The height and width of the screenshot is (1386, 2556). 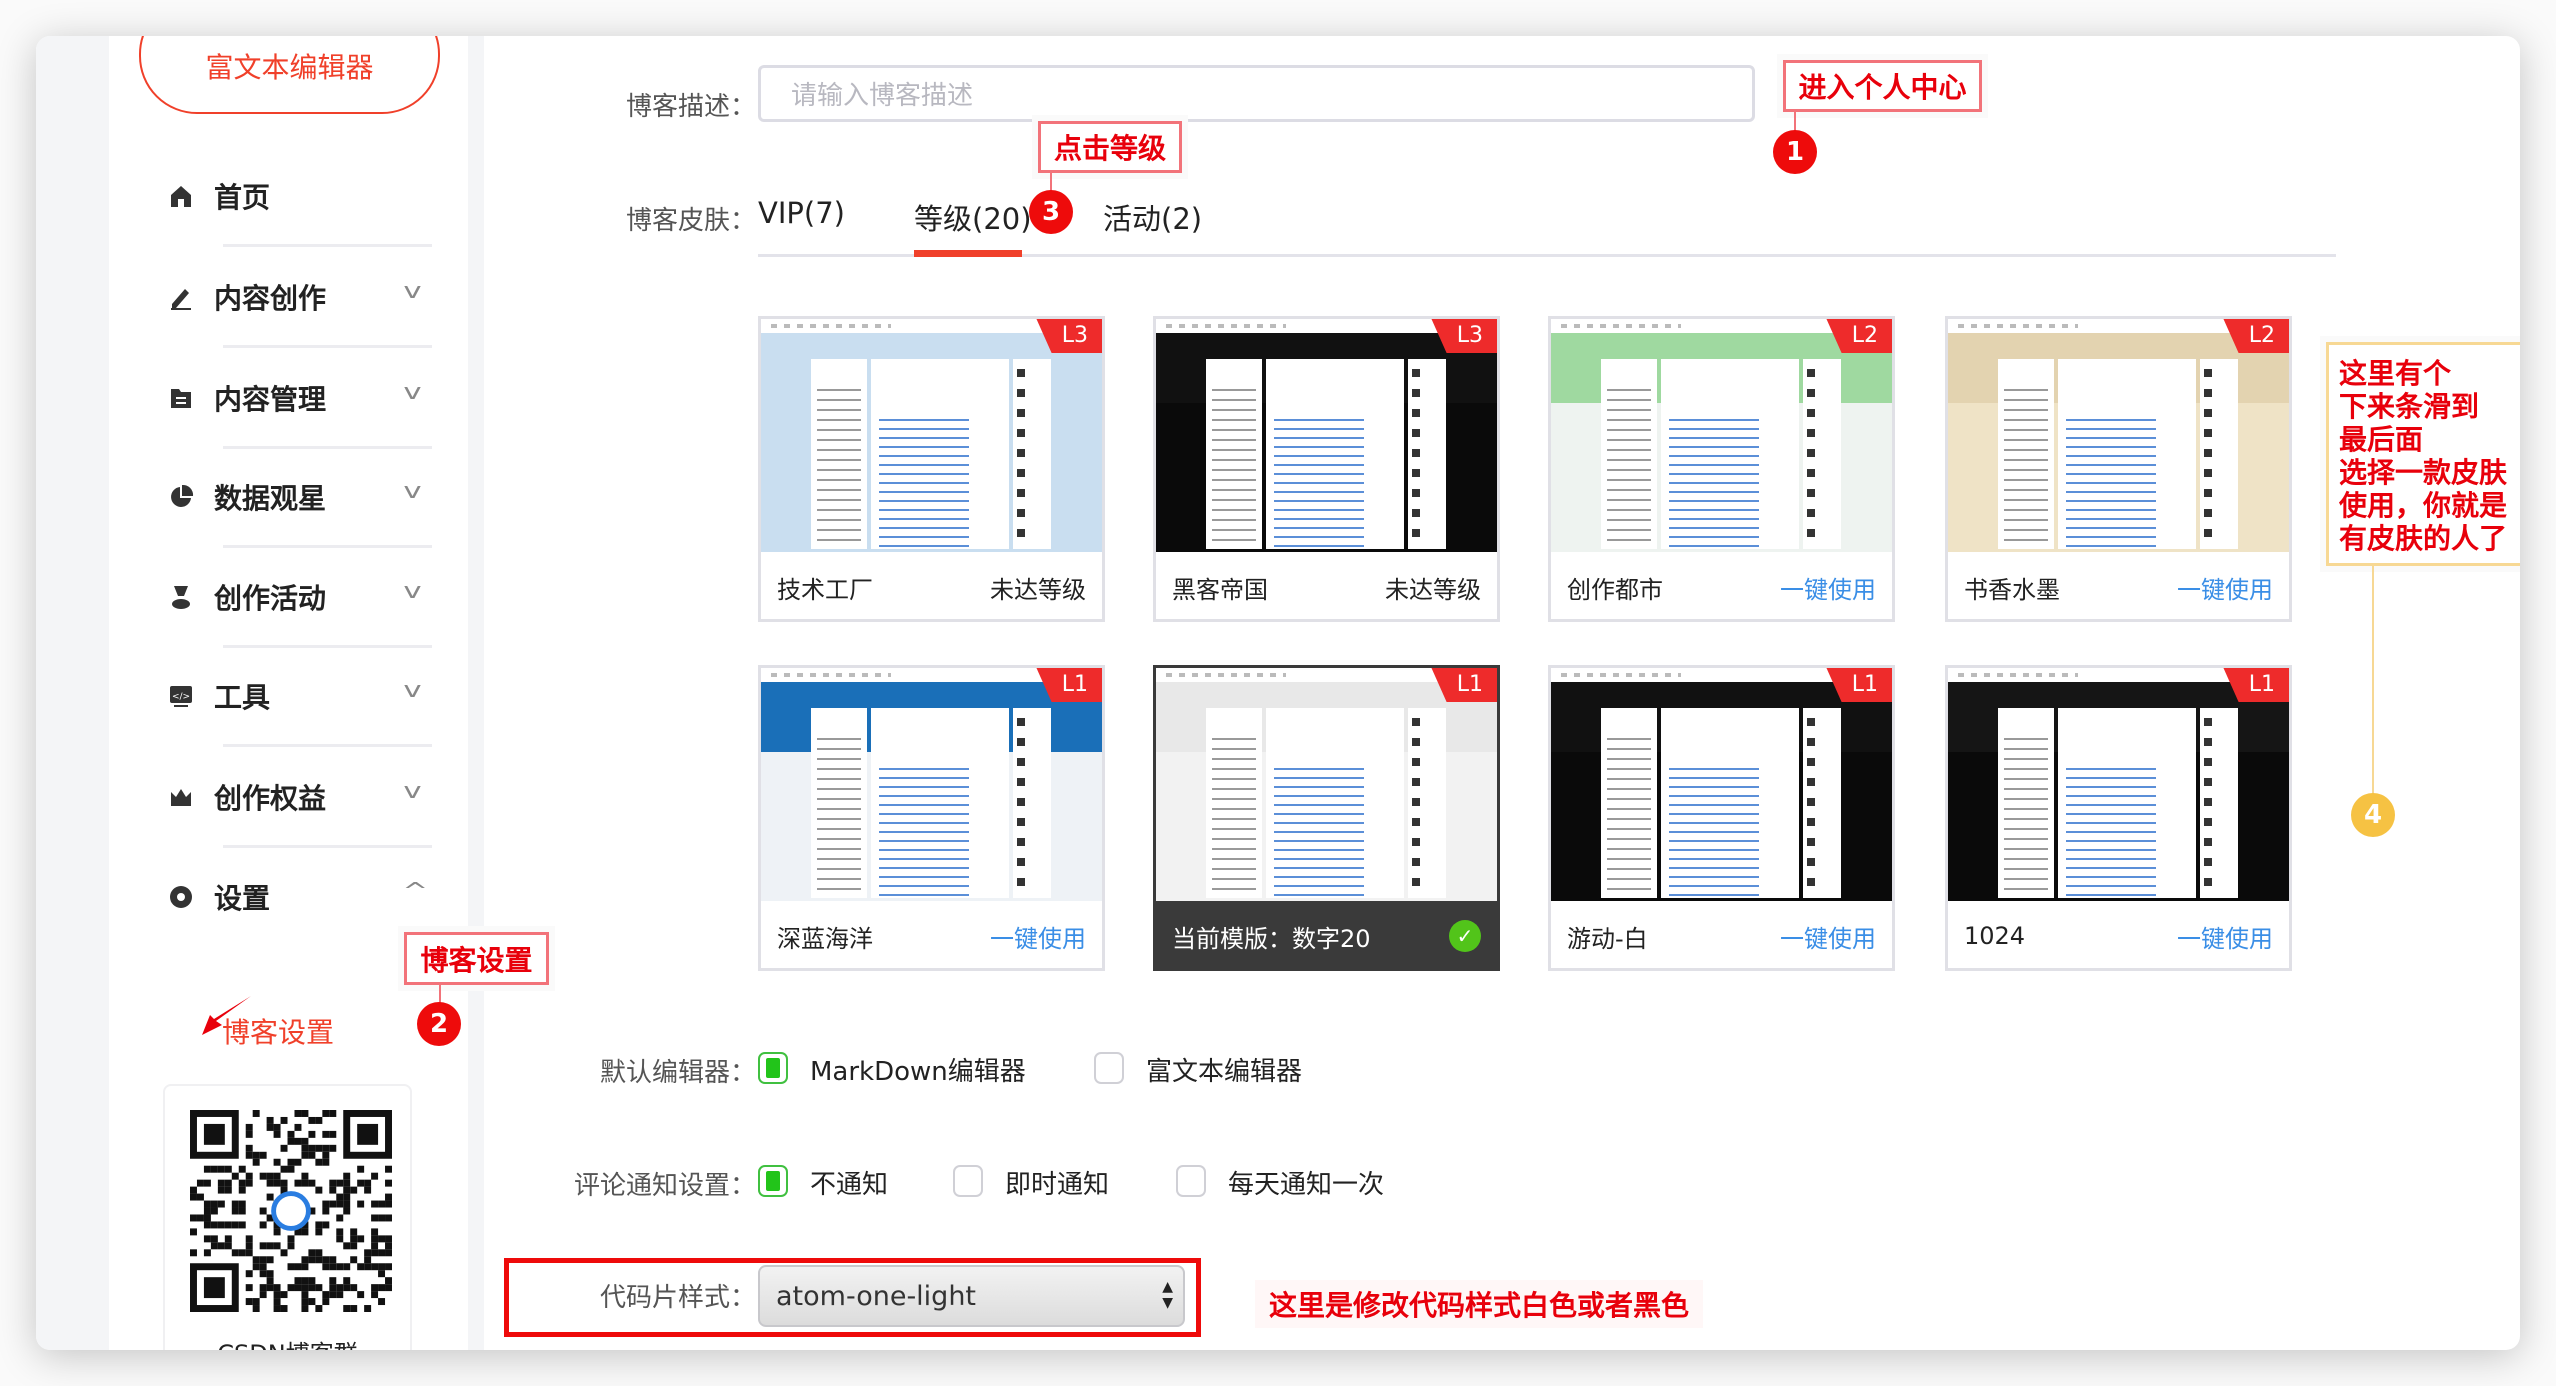 What do you see at coordinates (849, 1182) in the screenshot?
I see `no-notify-option: 不通知` at bounding box center [849, 1182].